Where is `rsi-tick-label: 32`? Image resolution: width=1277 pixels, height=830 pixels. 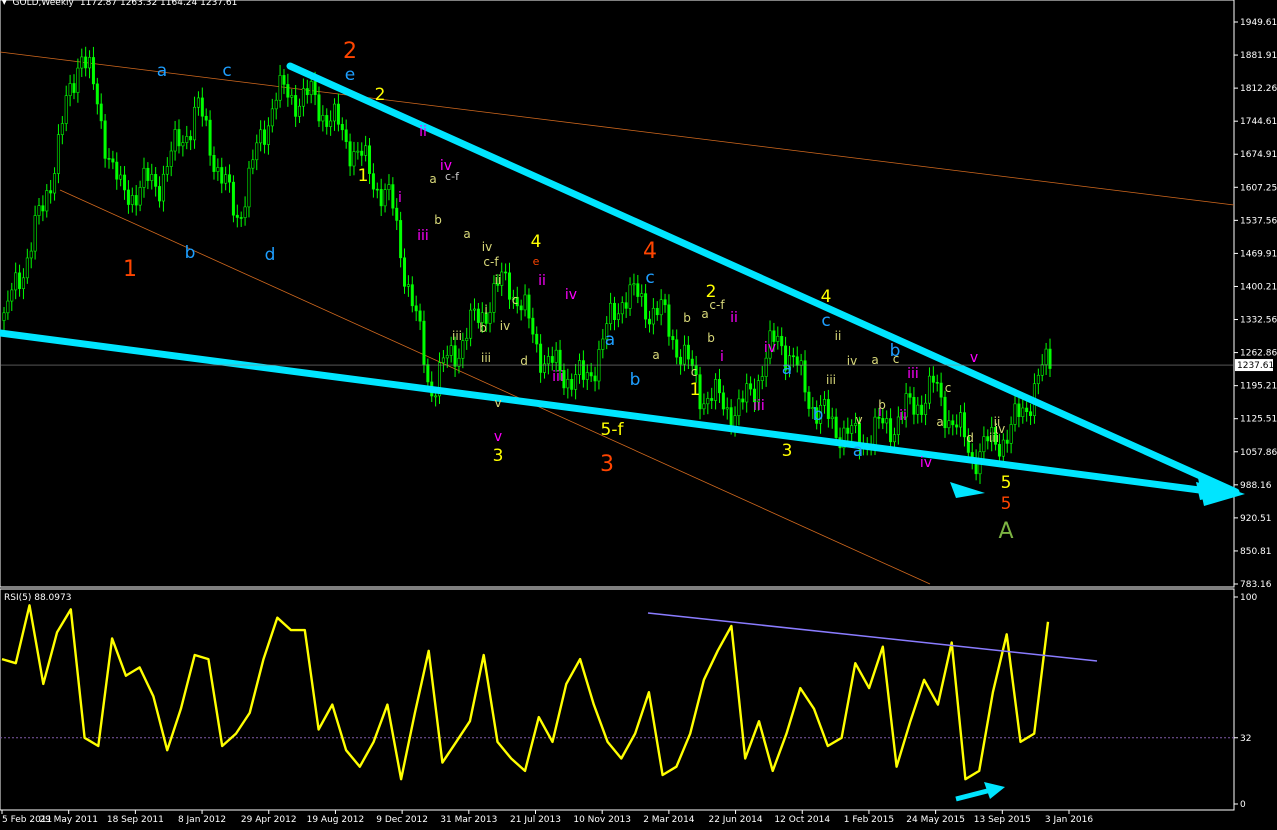
rsi-tick-label: 32 is located at coordinates (1245, 739).